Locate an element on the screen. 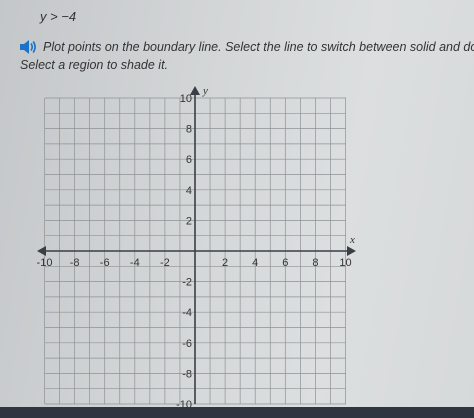  x-axis-label: x is located at coordinates (352, 240).